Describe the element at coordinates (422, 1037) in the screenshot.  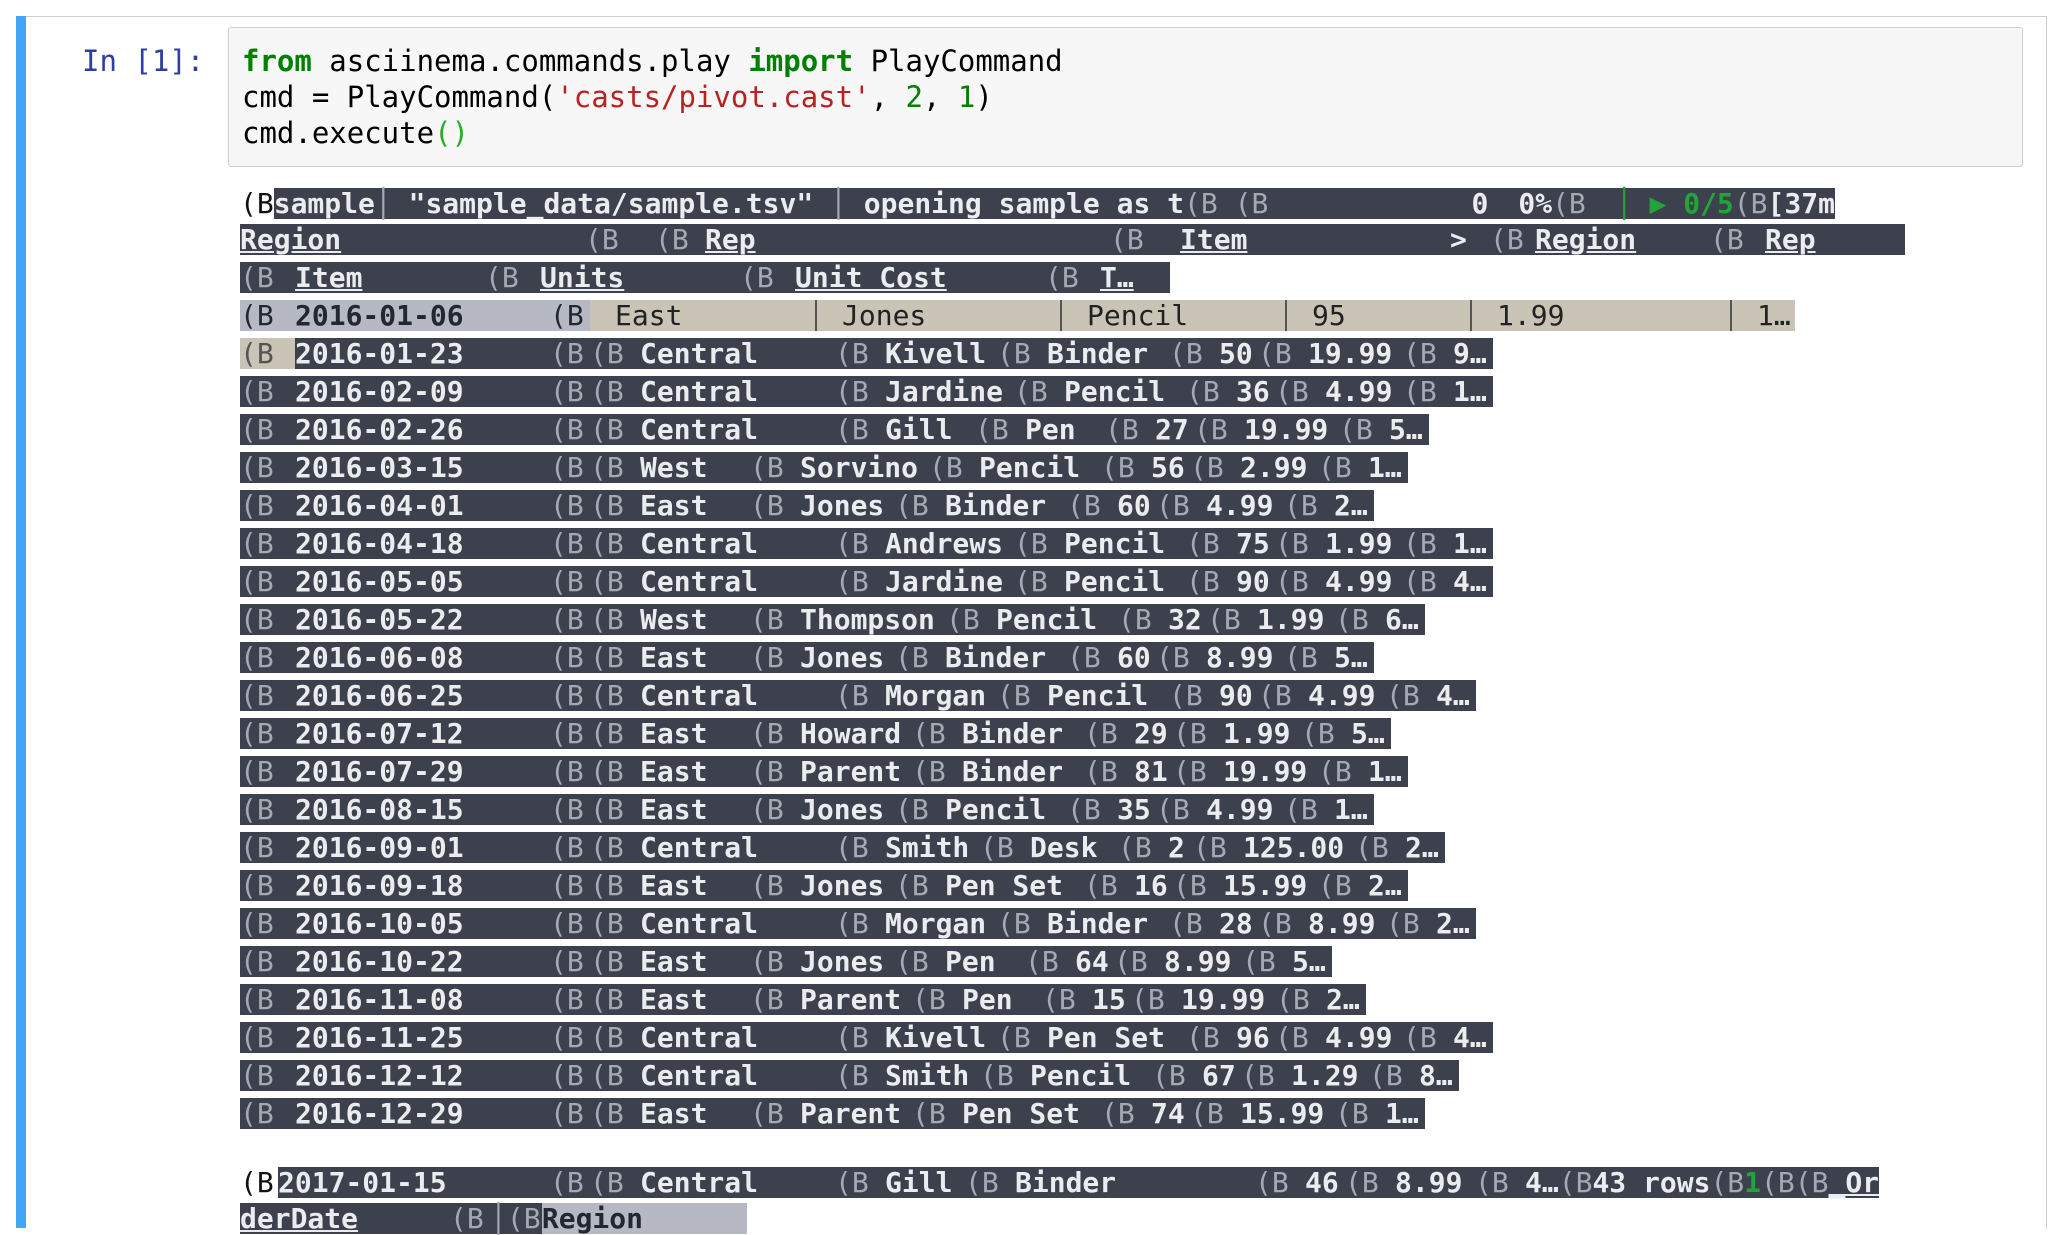
I see `cell-date: 2016-11-25` at that location.